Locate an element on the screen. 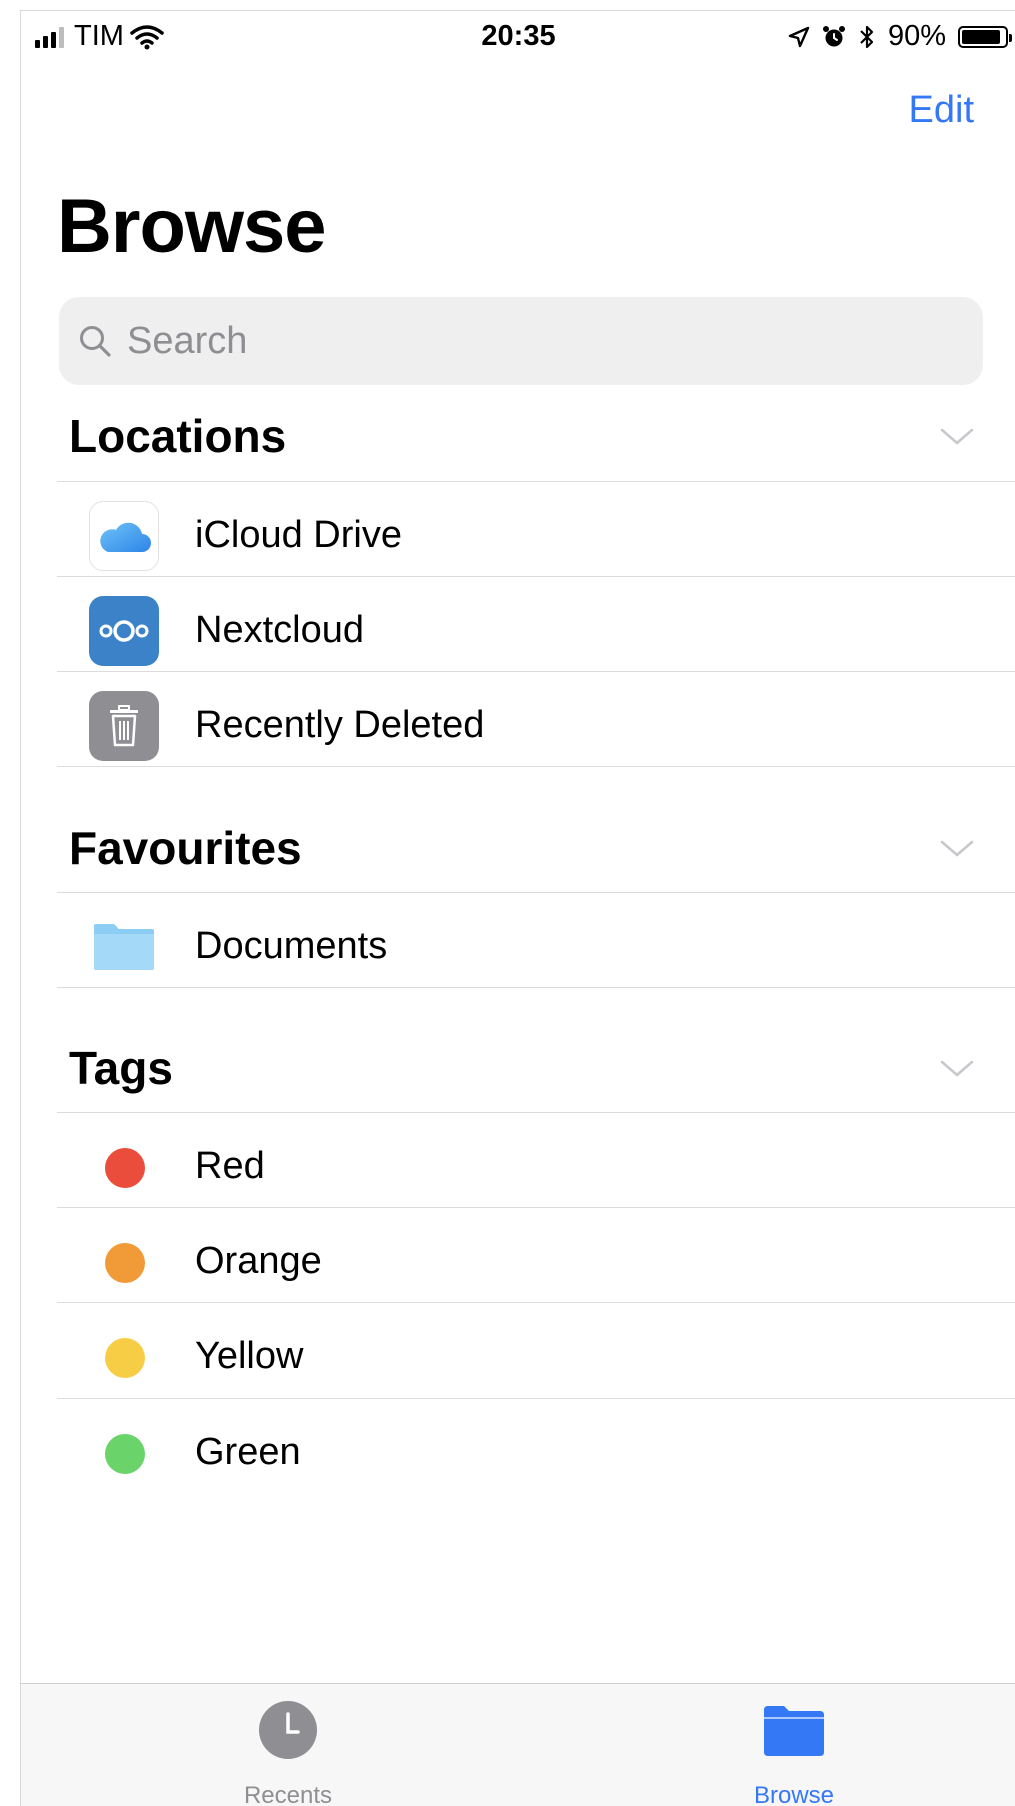  location-item-label: Recently Deleted is located at coordinates (340, 725).